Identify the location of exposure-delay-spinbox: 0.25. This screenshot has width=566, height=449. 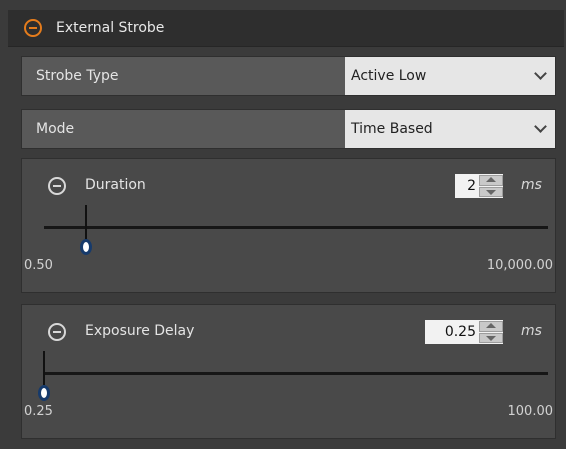
(464, 332).